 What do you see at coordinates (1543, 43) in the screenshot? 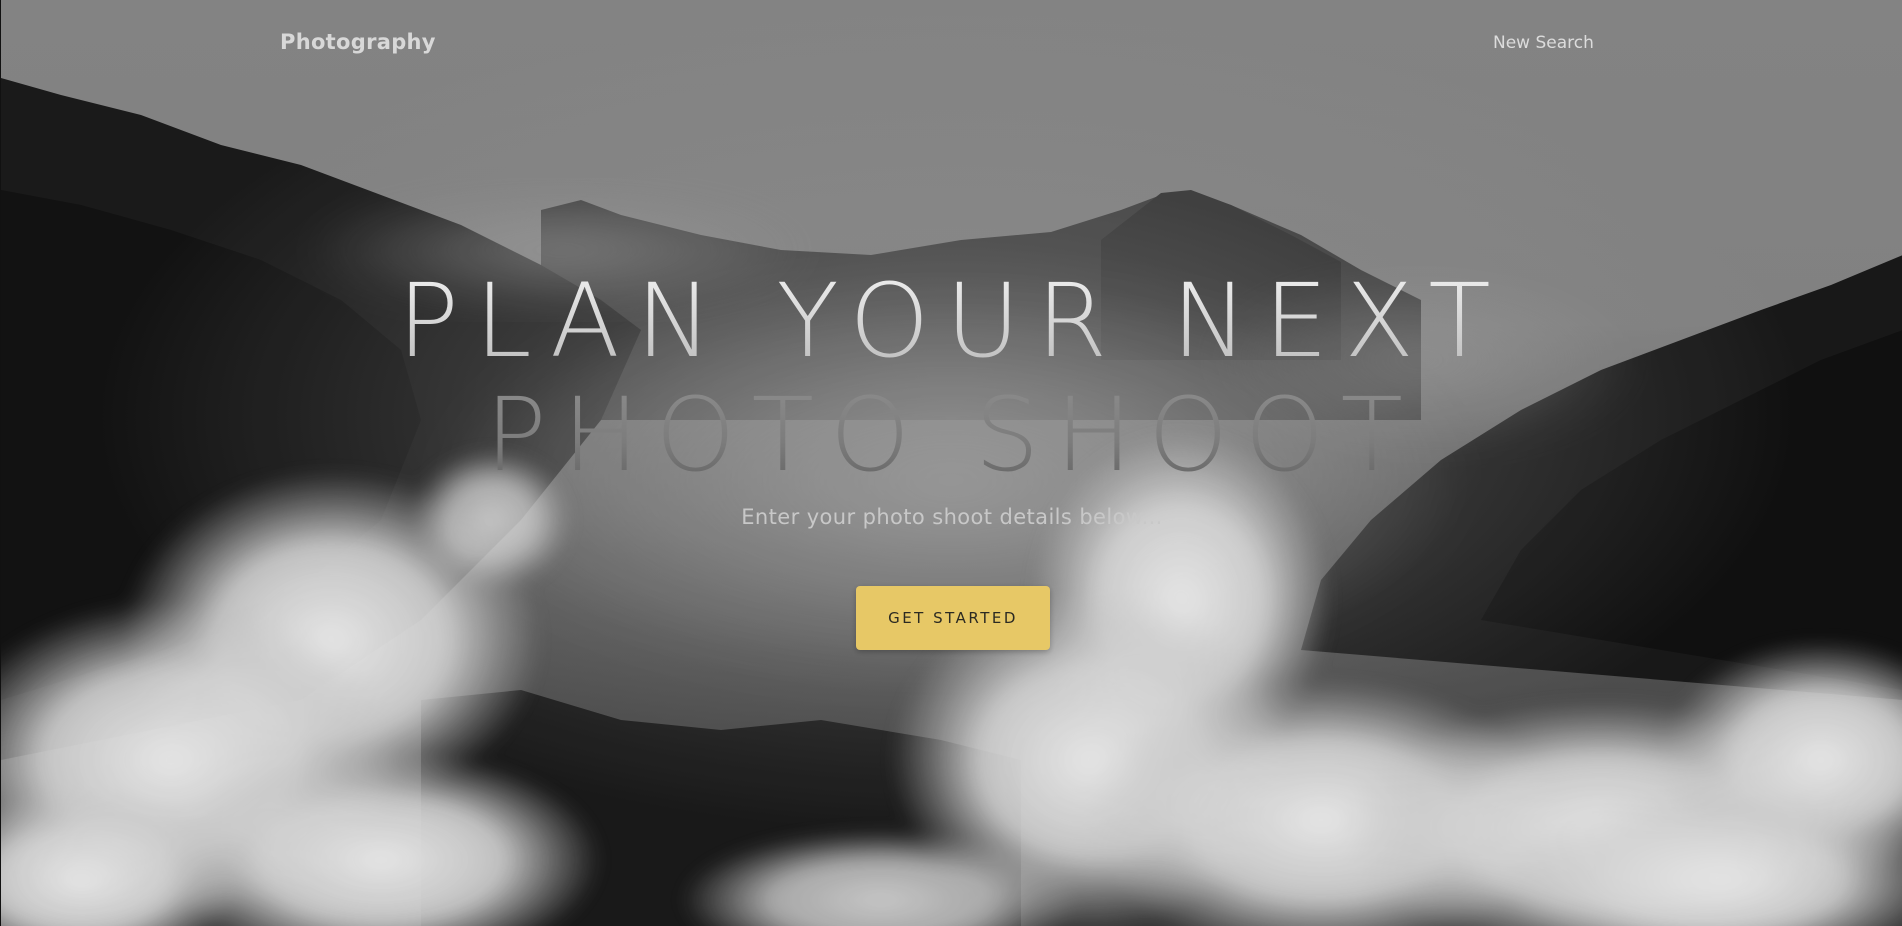
I see `new-search-link: New Search` at bounding box center [1543, 43].